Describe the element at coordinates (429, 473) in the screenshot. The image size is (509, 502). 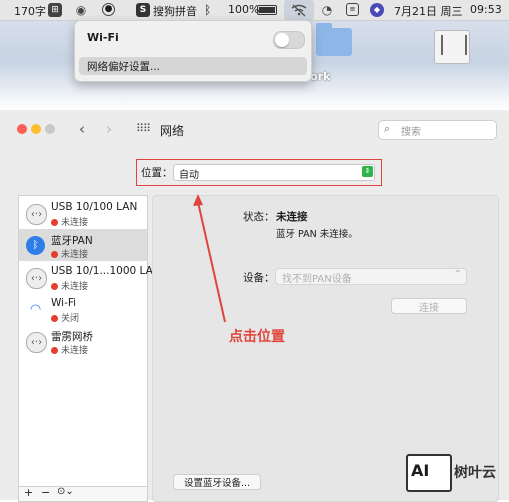
I see `watermark-logo: AI` at that location.